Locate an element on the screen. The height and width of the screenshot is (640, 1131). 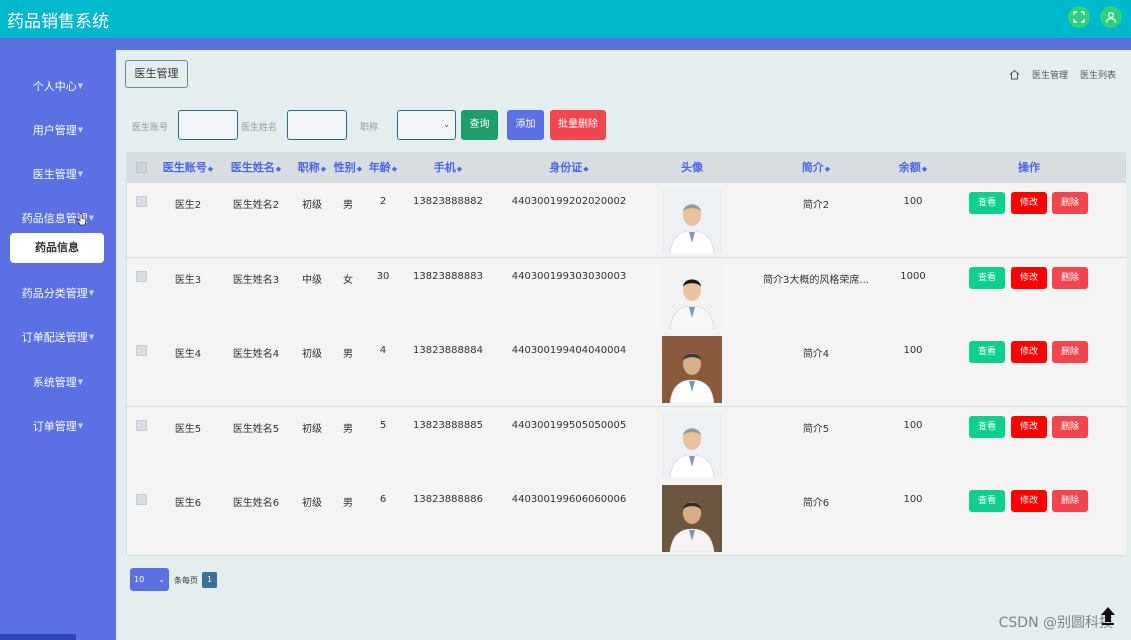
column-header-actions: 操作 is located at coordinates (1029, 167).